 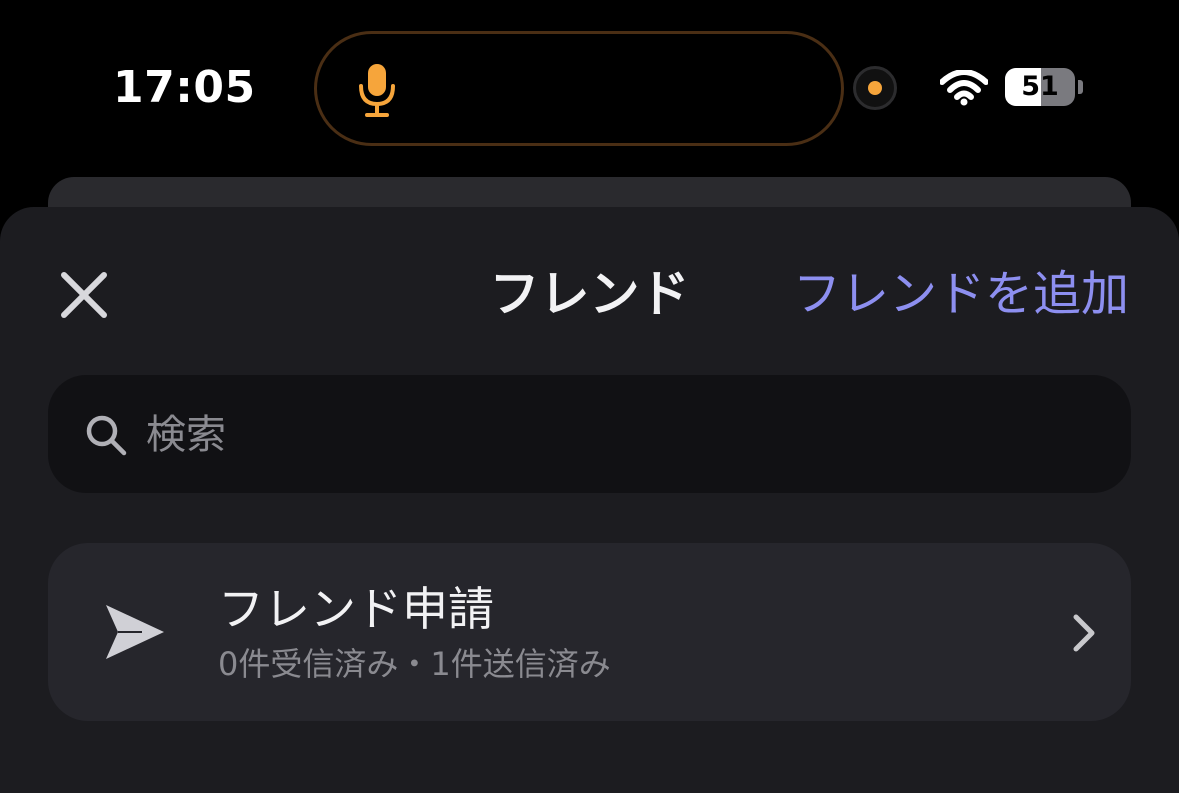 What do you see at coordinates (106, 435) in the screenshot?
I see `search-icon` at bounding box center [106, 435].